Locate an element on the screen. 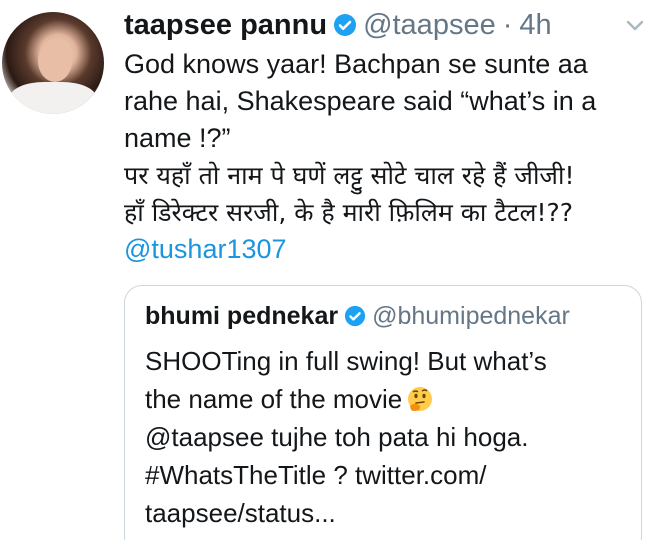 This screenshot has width=650, height=540. tweet-line: God knows yaar! Bachpan se sunte aa is located at coordinates (356, 64).